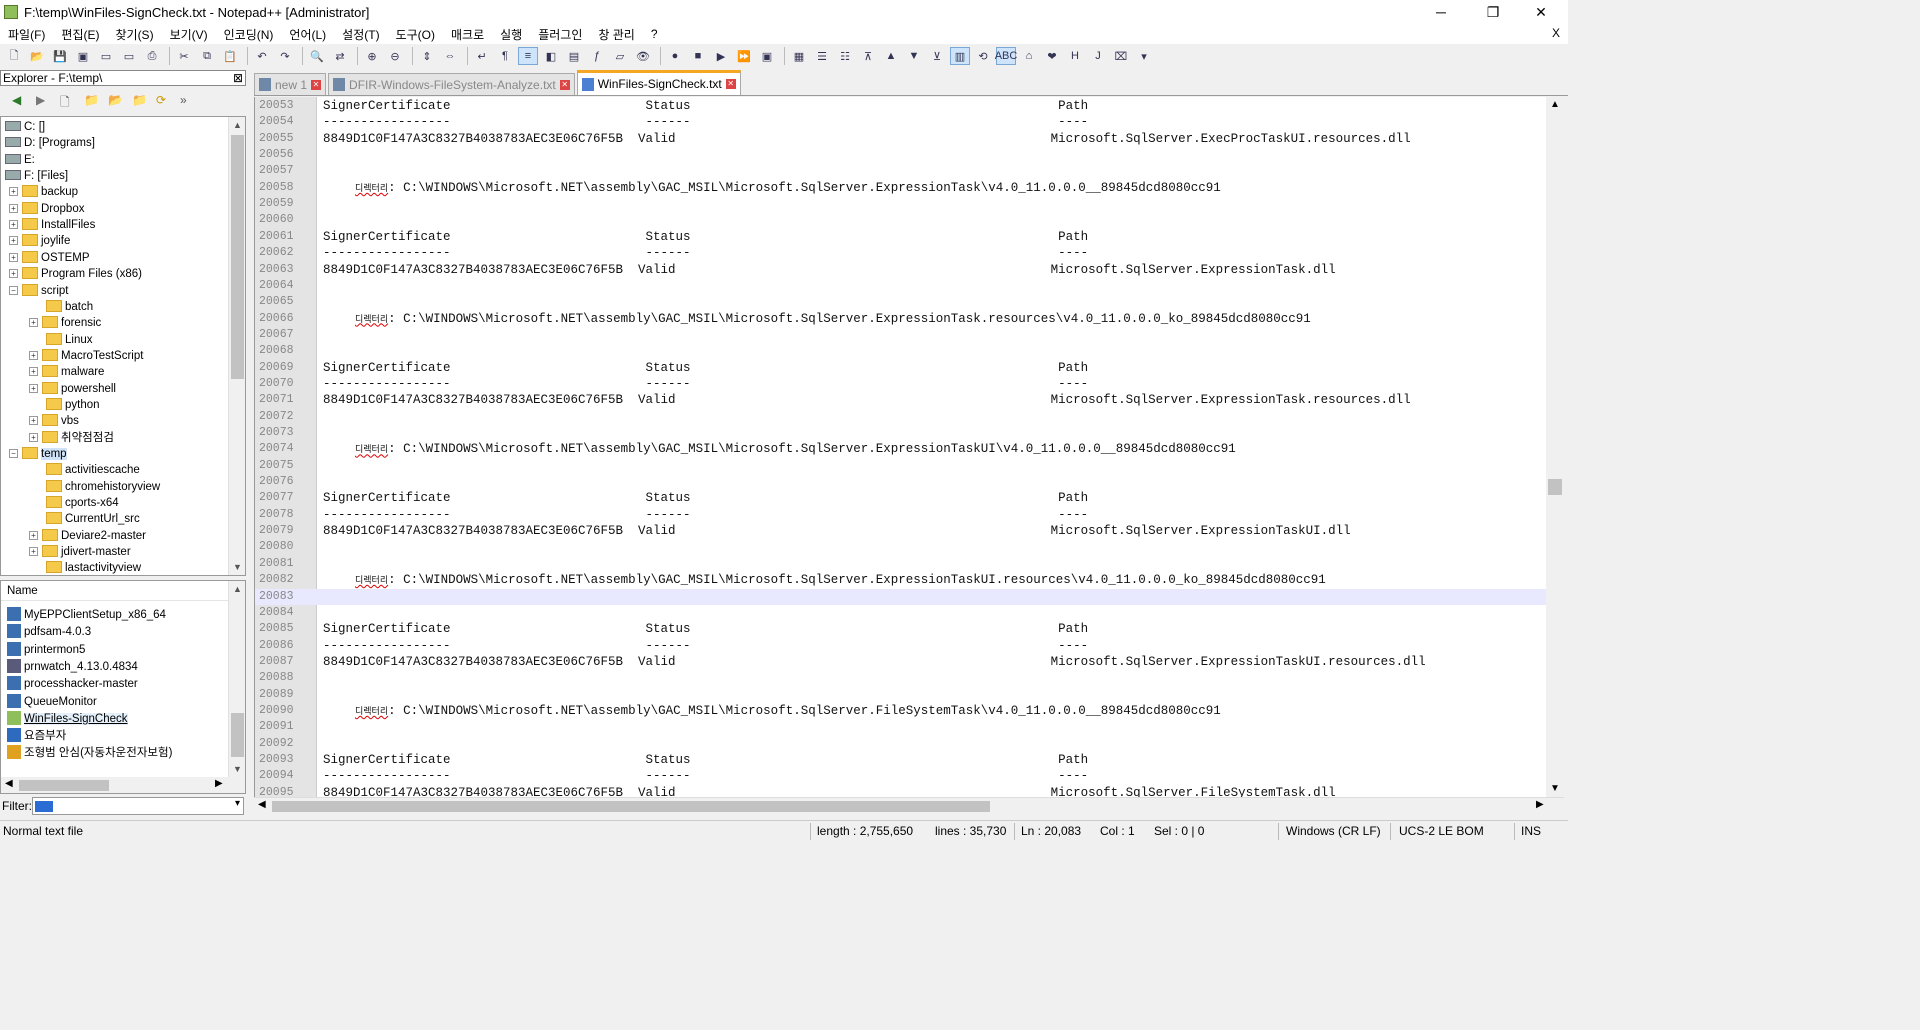 This screenshot has width=1920, height=1030. I want to click on menu-settings: 설정(T), so click(360, 34).